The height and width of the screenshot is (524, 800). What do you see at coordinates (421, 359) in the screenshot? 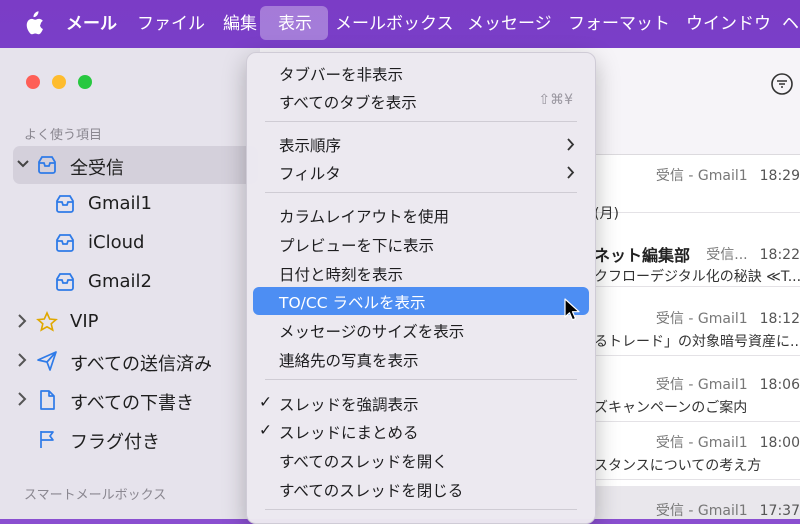
I see `menu-item-show-contact-photos: 連絡先の写真を表示` at bounding box center [421, 359].